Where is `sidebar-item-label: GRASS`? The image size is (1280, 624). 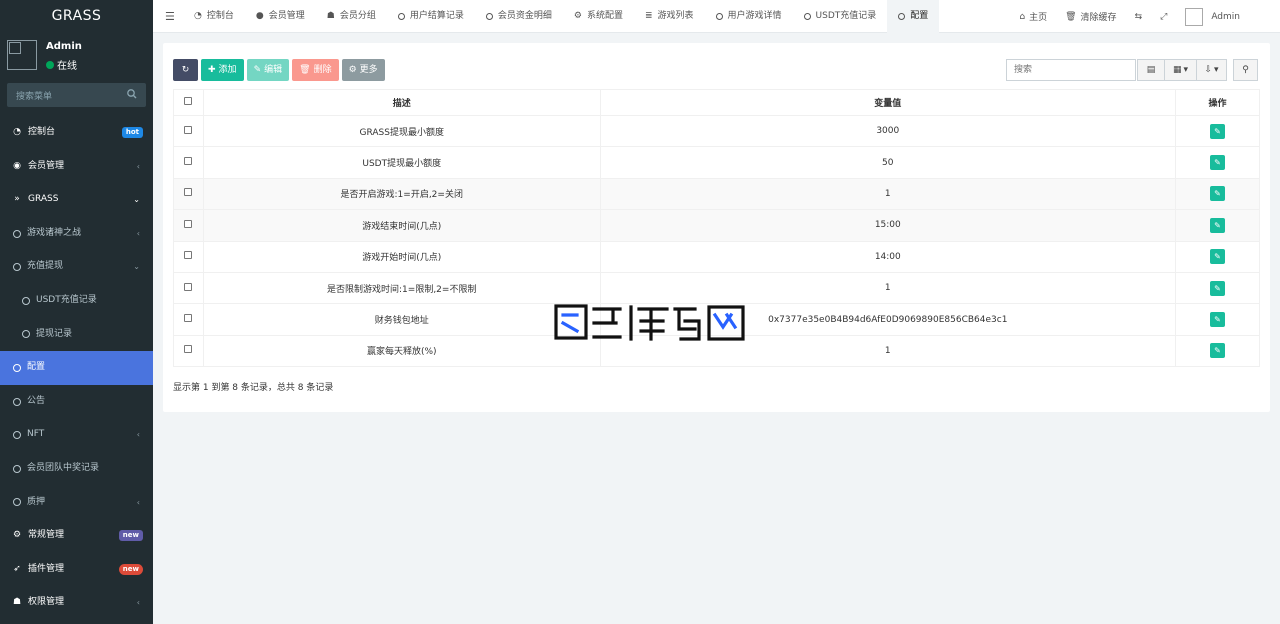
sidebar-item-label: GRASS is located at coordinates (43, 199).